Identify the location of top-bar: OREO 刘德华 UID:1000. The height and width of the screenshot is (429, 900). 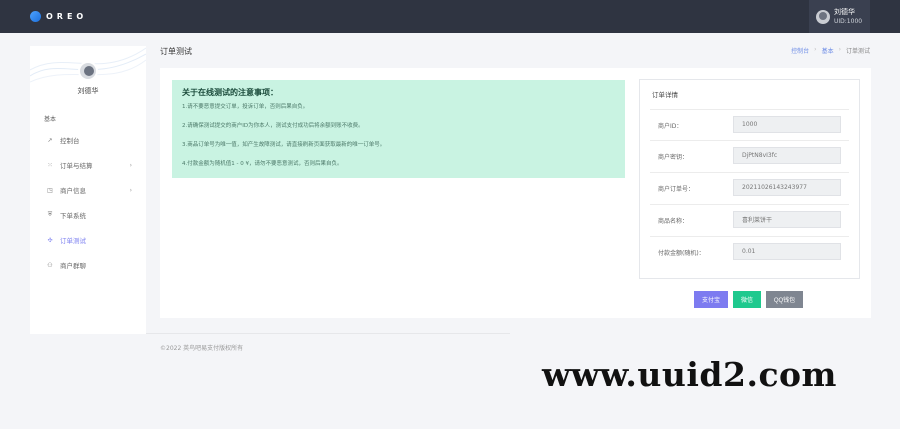
(450, 16).